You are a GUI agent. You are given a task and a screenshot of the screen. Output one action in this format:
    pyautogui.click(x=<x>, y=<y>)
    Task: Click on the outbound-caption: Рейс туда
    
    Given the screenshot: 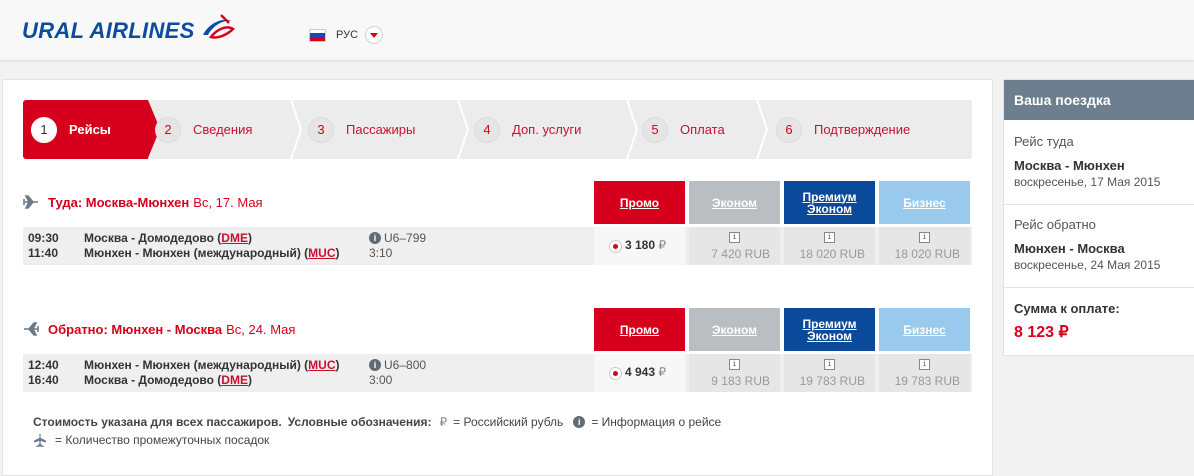 What is the action you would take?
    pyautogui.click(x=1044, y=141)
    